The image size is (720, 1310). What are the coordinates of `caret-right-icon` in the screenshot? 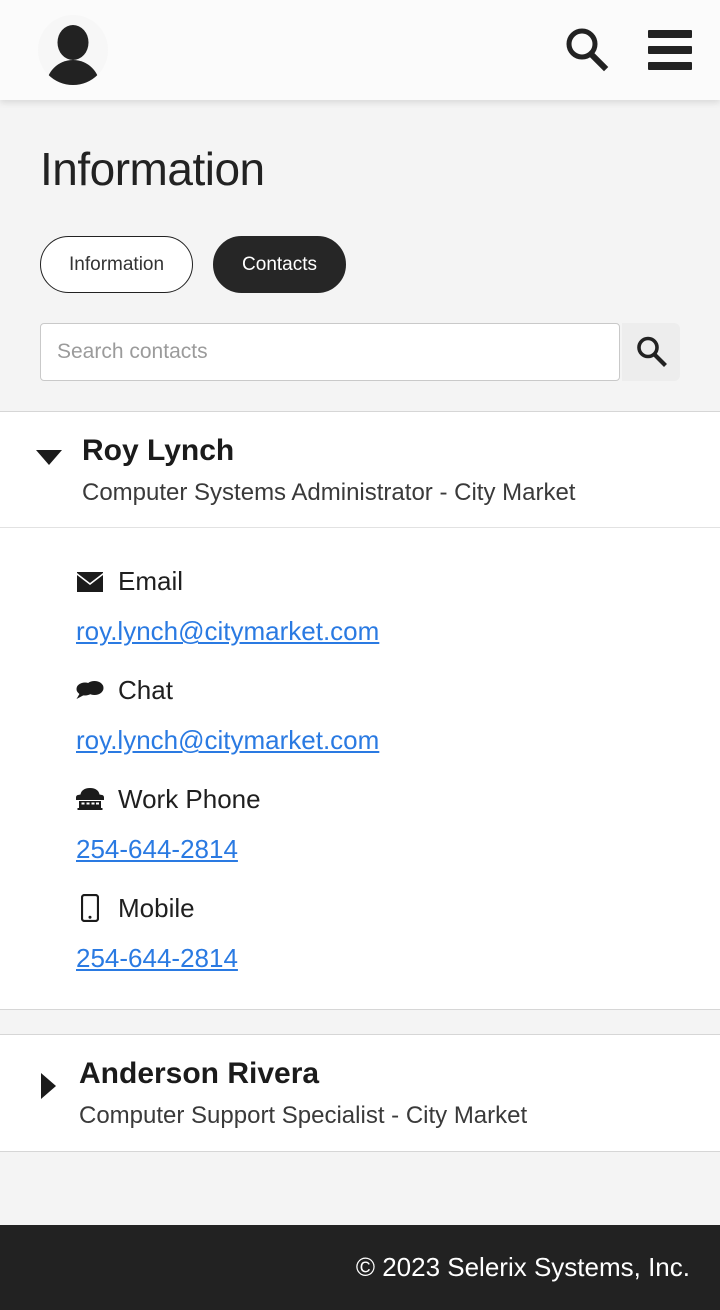 It's located at (48, 1086).